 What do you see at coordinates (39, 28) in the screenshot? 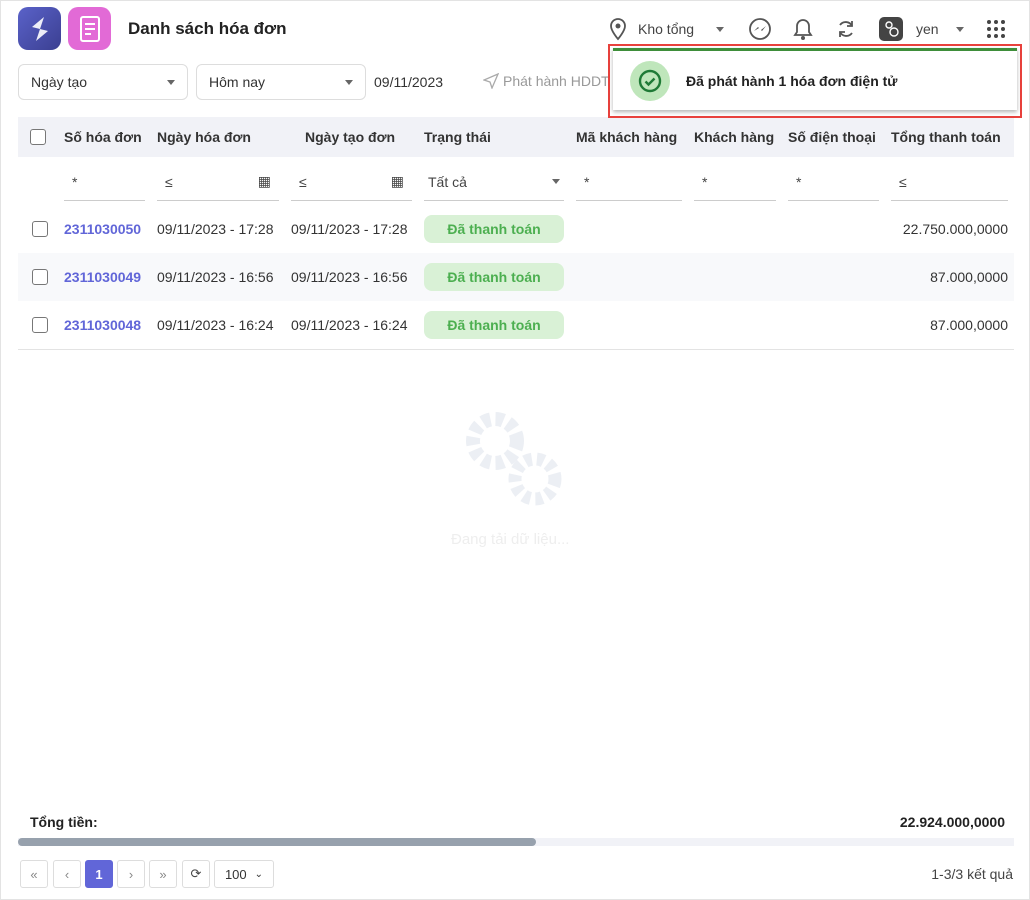
I see `app-logo` at bounding box center [39, 28].